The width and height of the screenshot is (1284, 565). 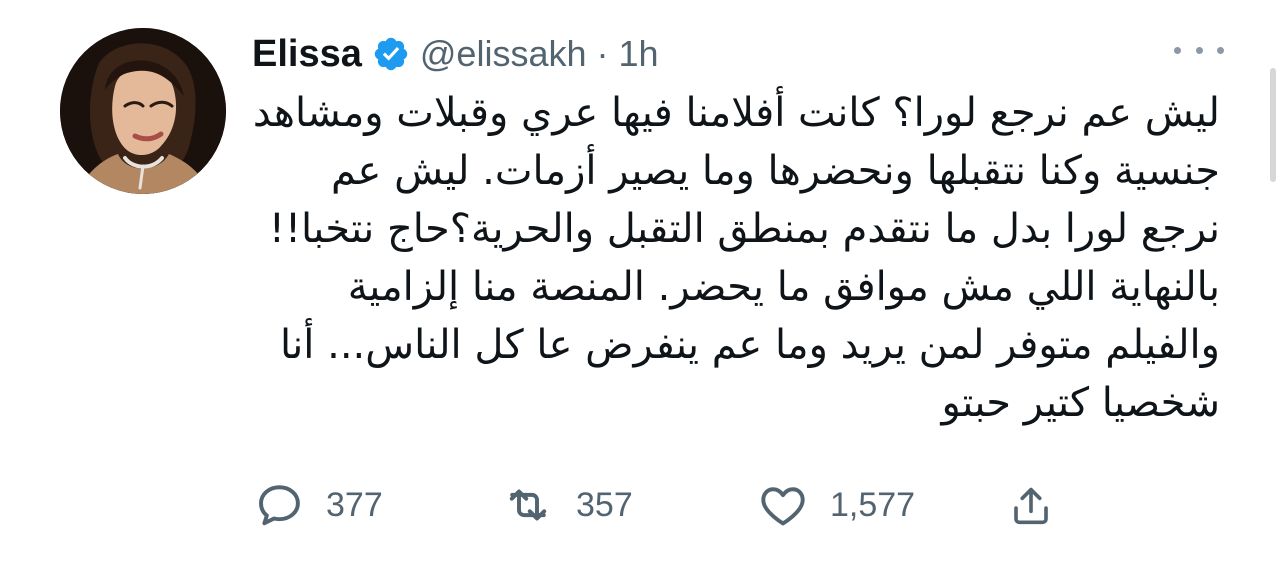 I want to click on heart-icon, so click(x=783, y=506).